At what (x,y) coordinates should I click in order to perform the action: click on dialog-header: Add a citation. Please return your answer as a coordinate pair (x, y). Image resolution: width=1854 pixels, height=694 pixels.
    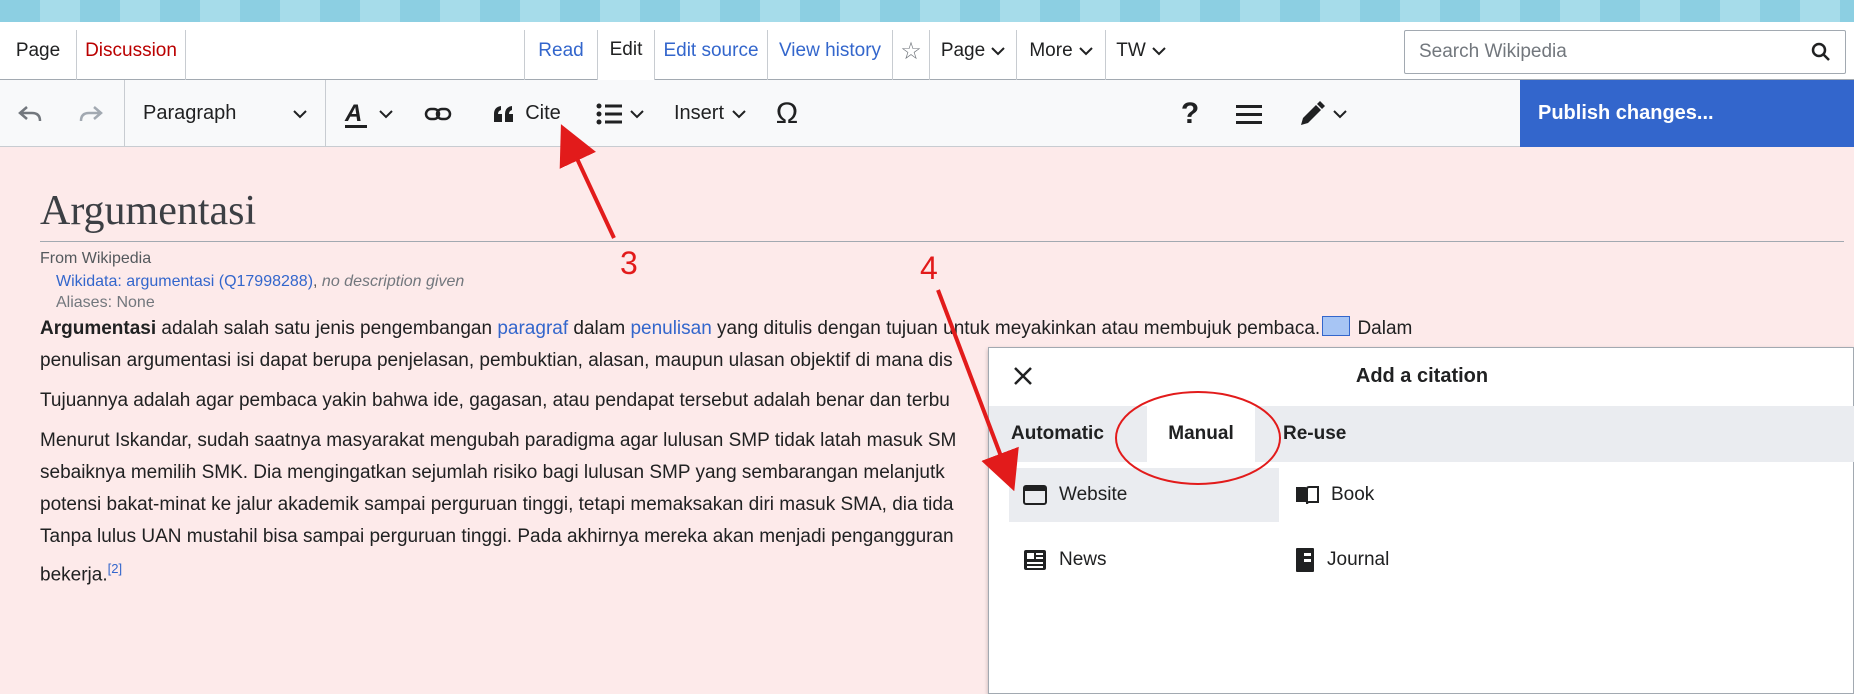
    Looking at the image, I should click on (1421, 377).